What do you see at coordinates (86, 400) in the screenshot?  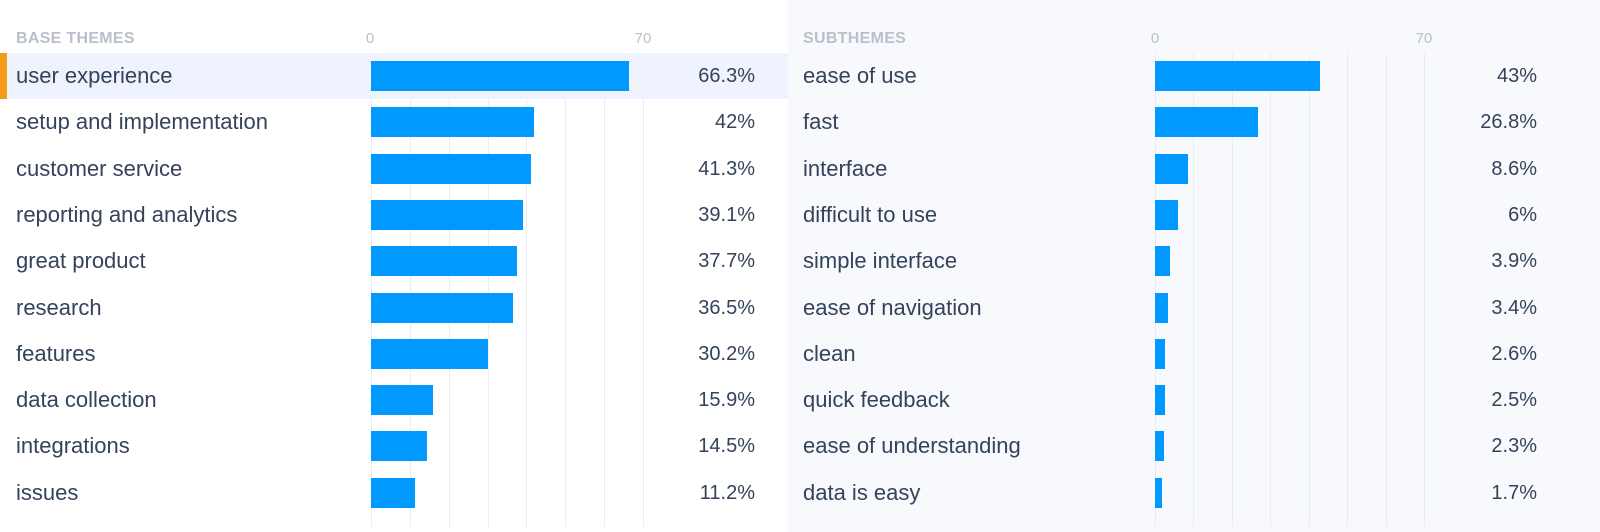 I see `theme-label: data collection` at bounding box center [86, 400].